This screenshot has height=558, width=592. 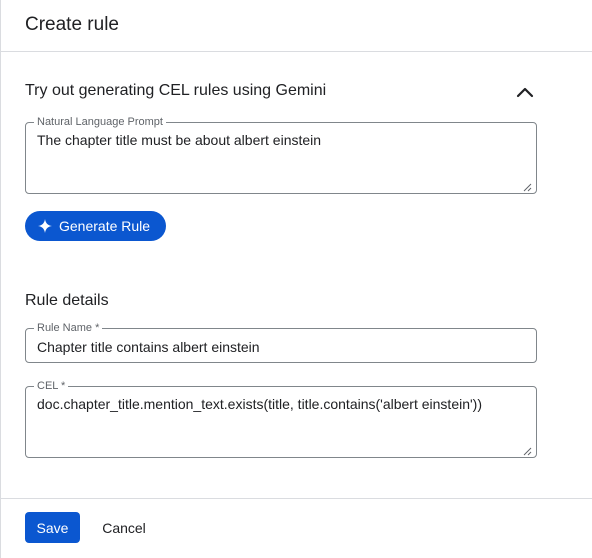 I want to click on cancel-label: Cancel, so click(x=124, y=528).